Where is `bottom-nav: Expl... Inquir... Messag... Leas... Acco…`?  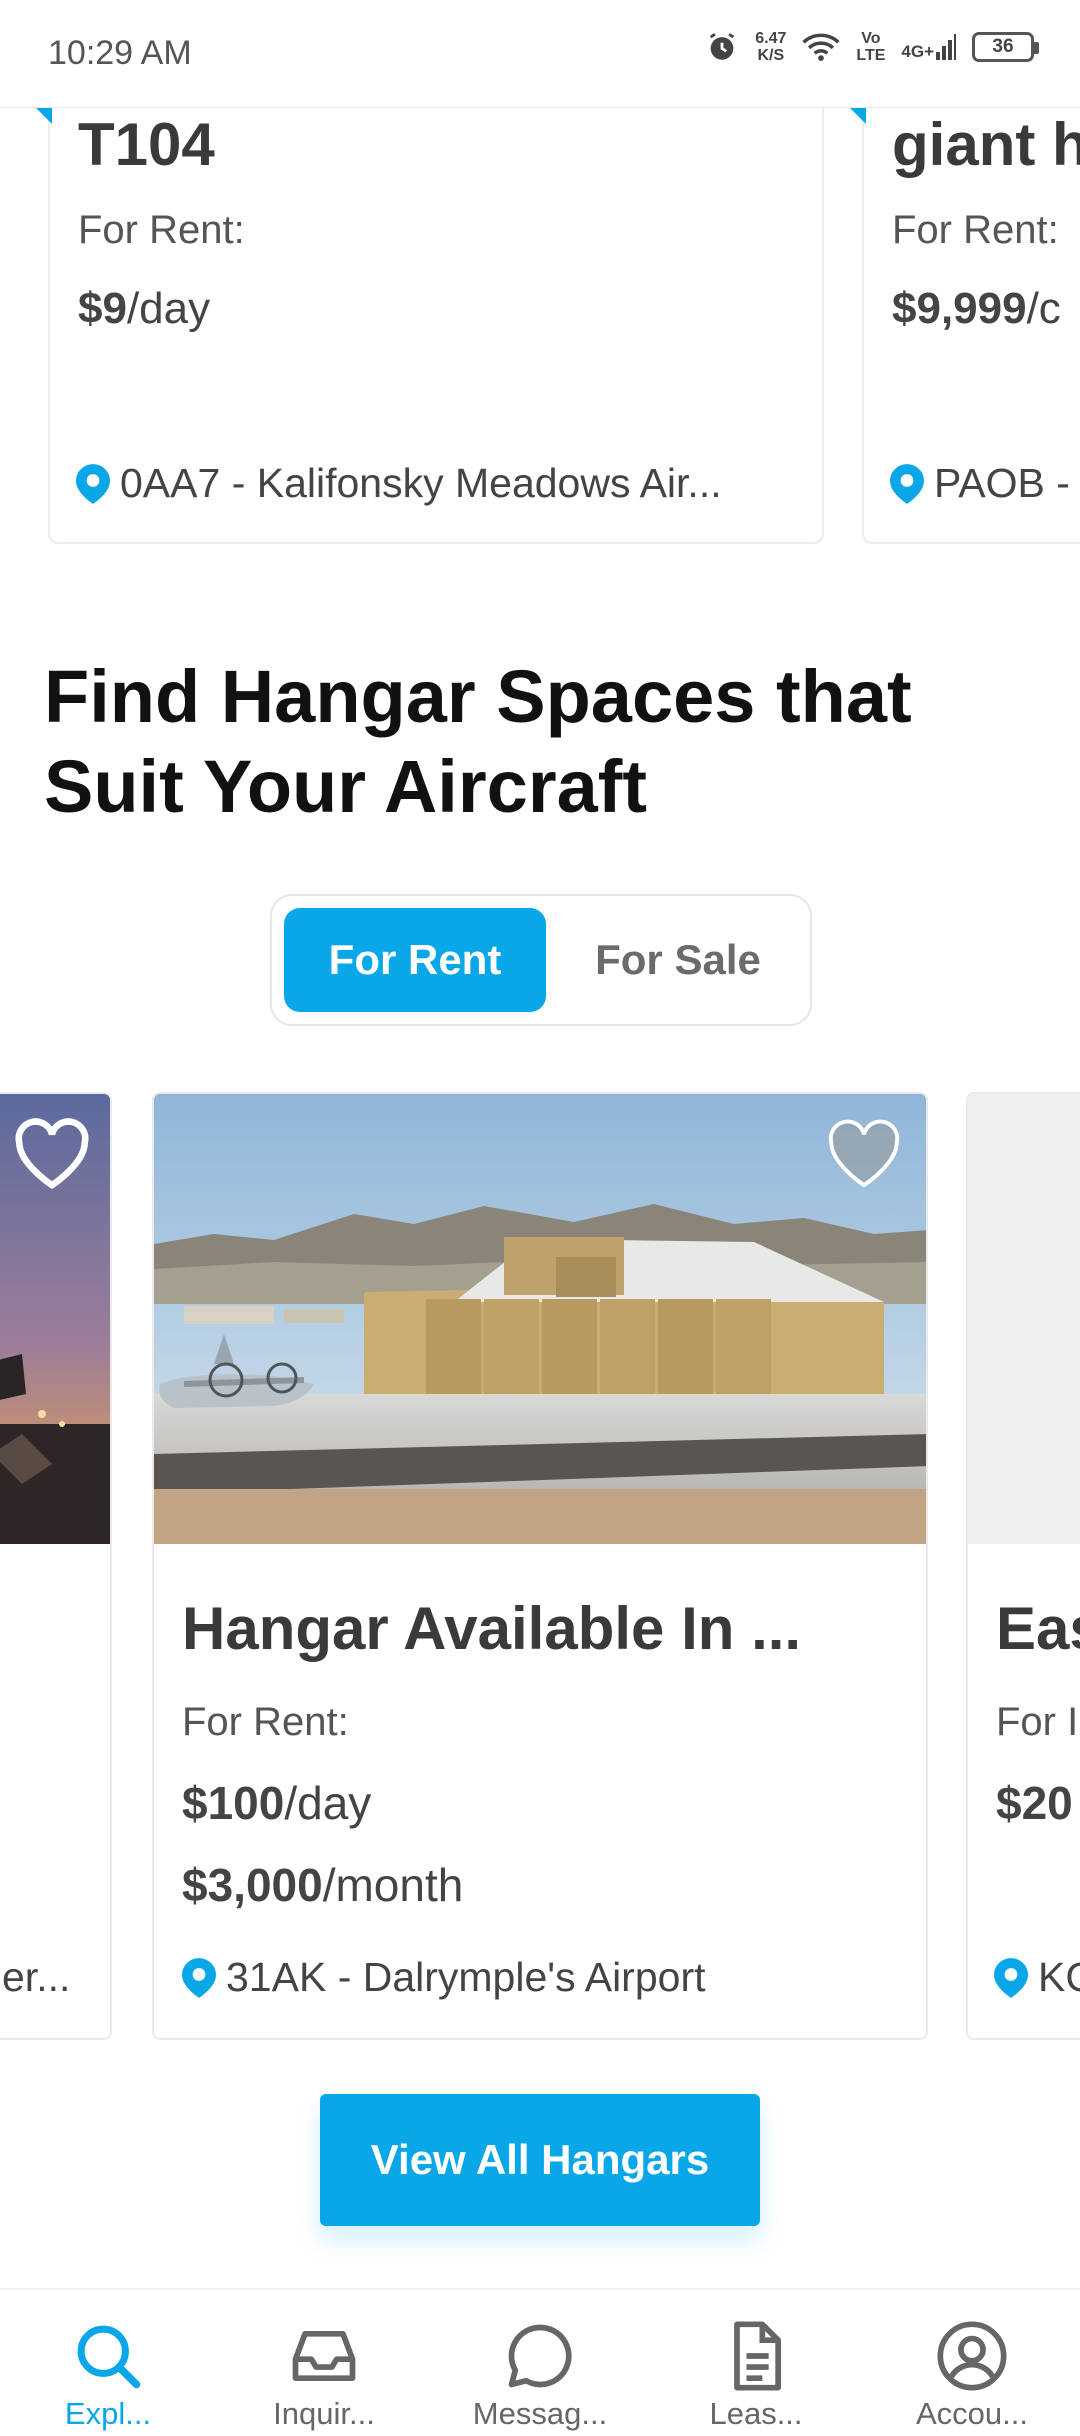
bottom-nav: Expl... Inquir... Messag... Leas... Acco… is located at coordinates (540, 2362).